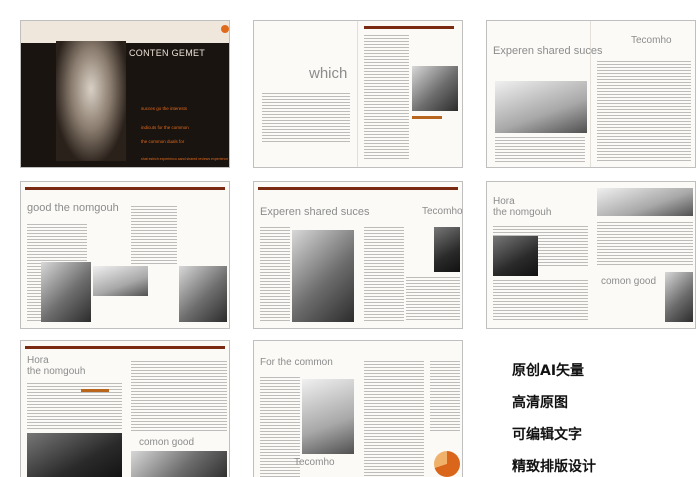  I want to click on worker-photo, so click(447, 249).